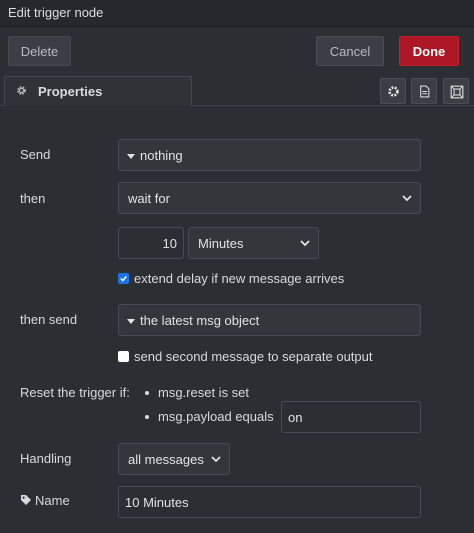  I want to click on handling-value: all messages, so click(166, 459).